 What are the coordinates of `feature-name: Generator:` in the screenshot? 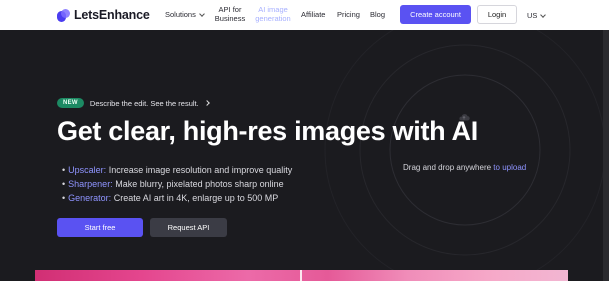 It's located at (89, 198).